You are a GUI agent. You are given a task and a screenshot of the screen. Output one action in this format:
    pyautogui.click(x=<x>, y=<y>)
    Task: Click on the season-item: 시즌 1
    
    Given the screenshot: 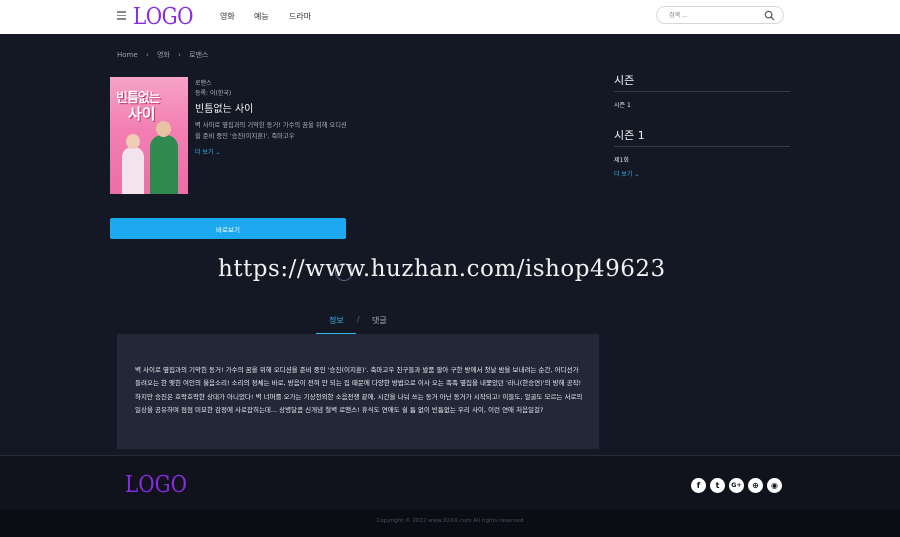 What is the action you would take?
    pyautogui.click(x=622, y=104)
    